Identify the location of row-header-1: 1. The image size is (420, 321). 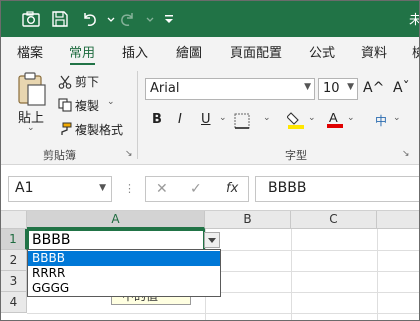
(14, 239).